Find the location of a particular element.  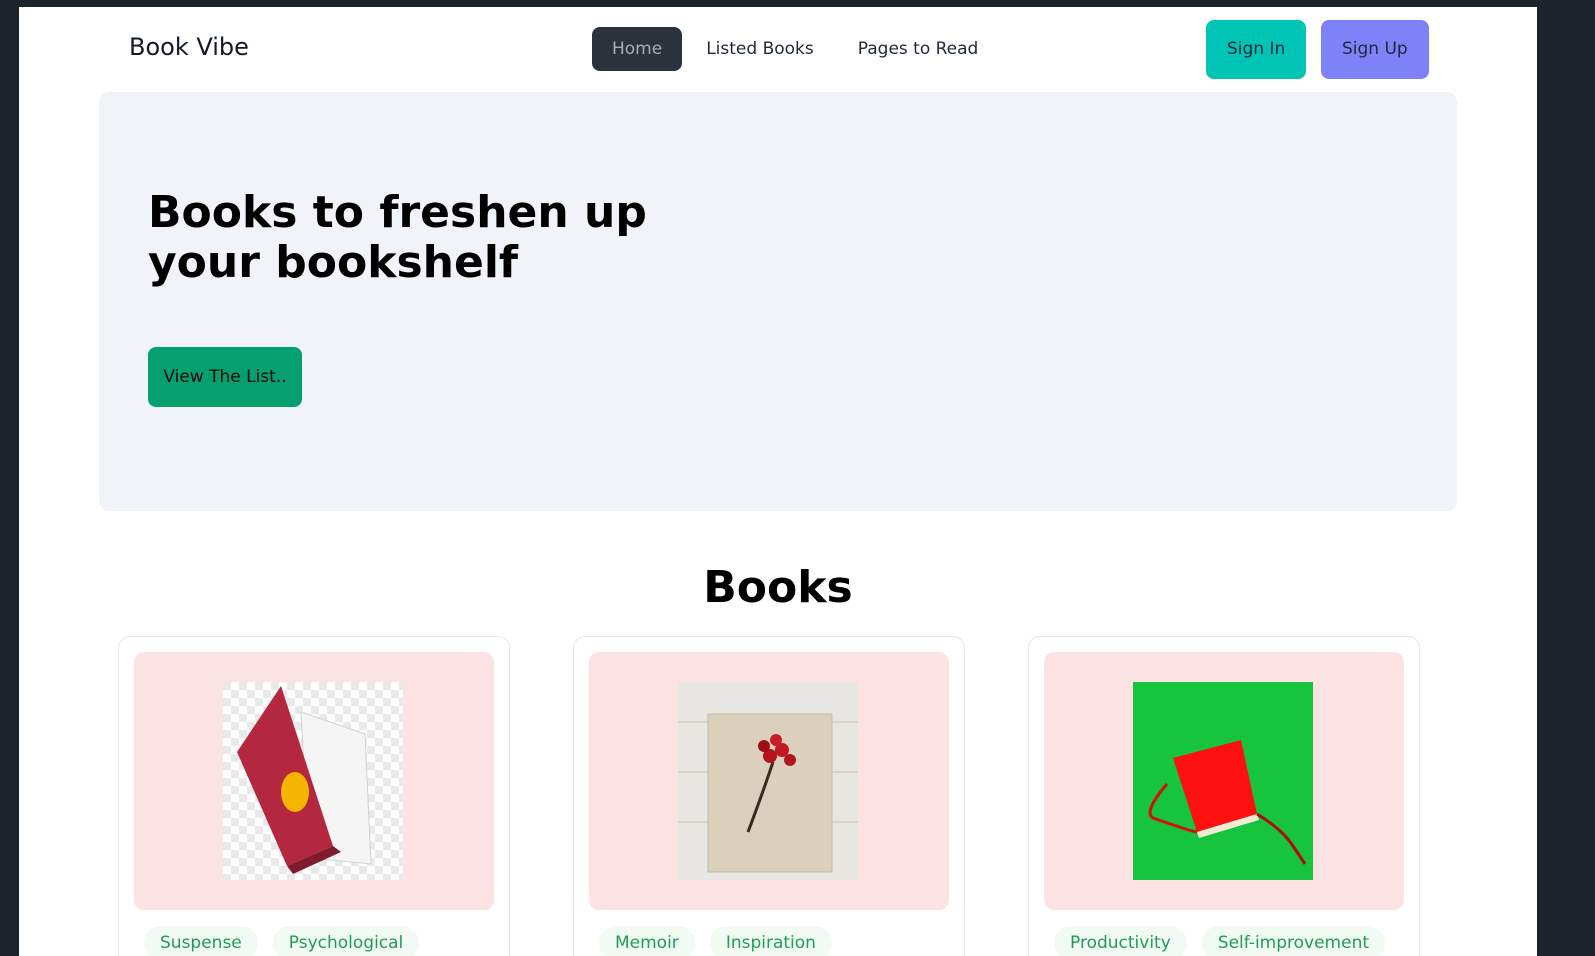

nav-pages-to-read: Pages to Read is located at coordinates (918, 49).